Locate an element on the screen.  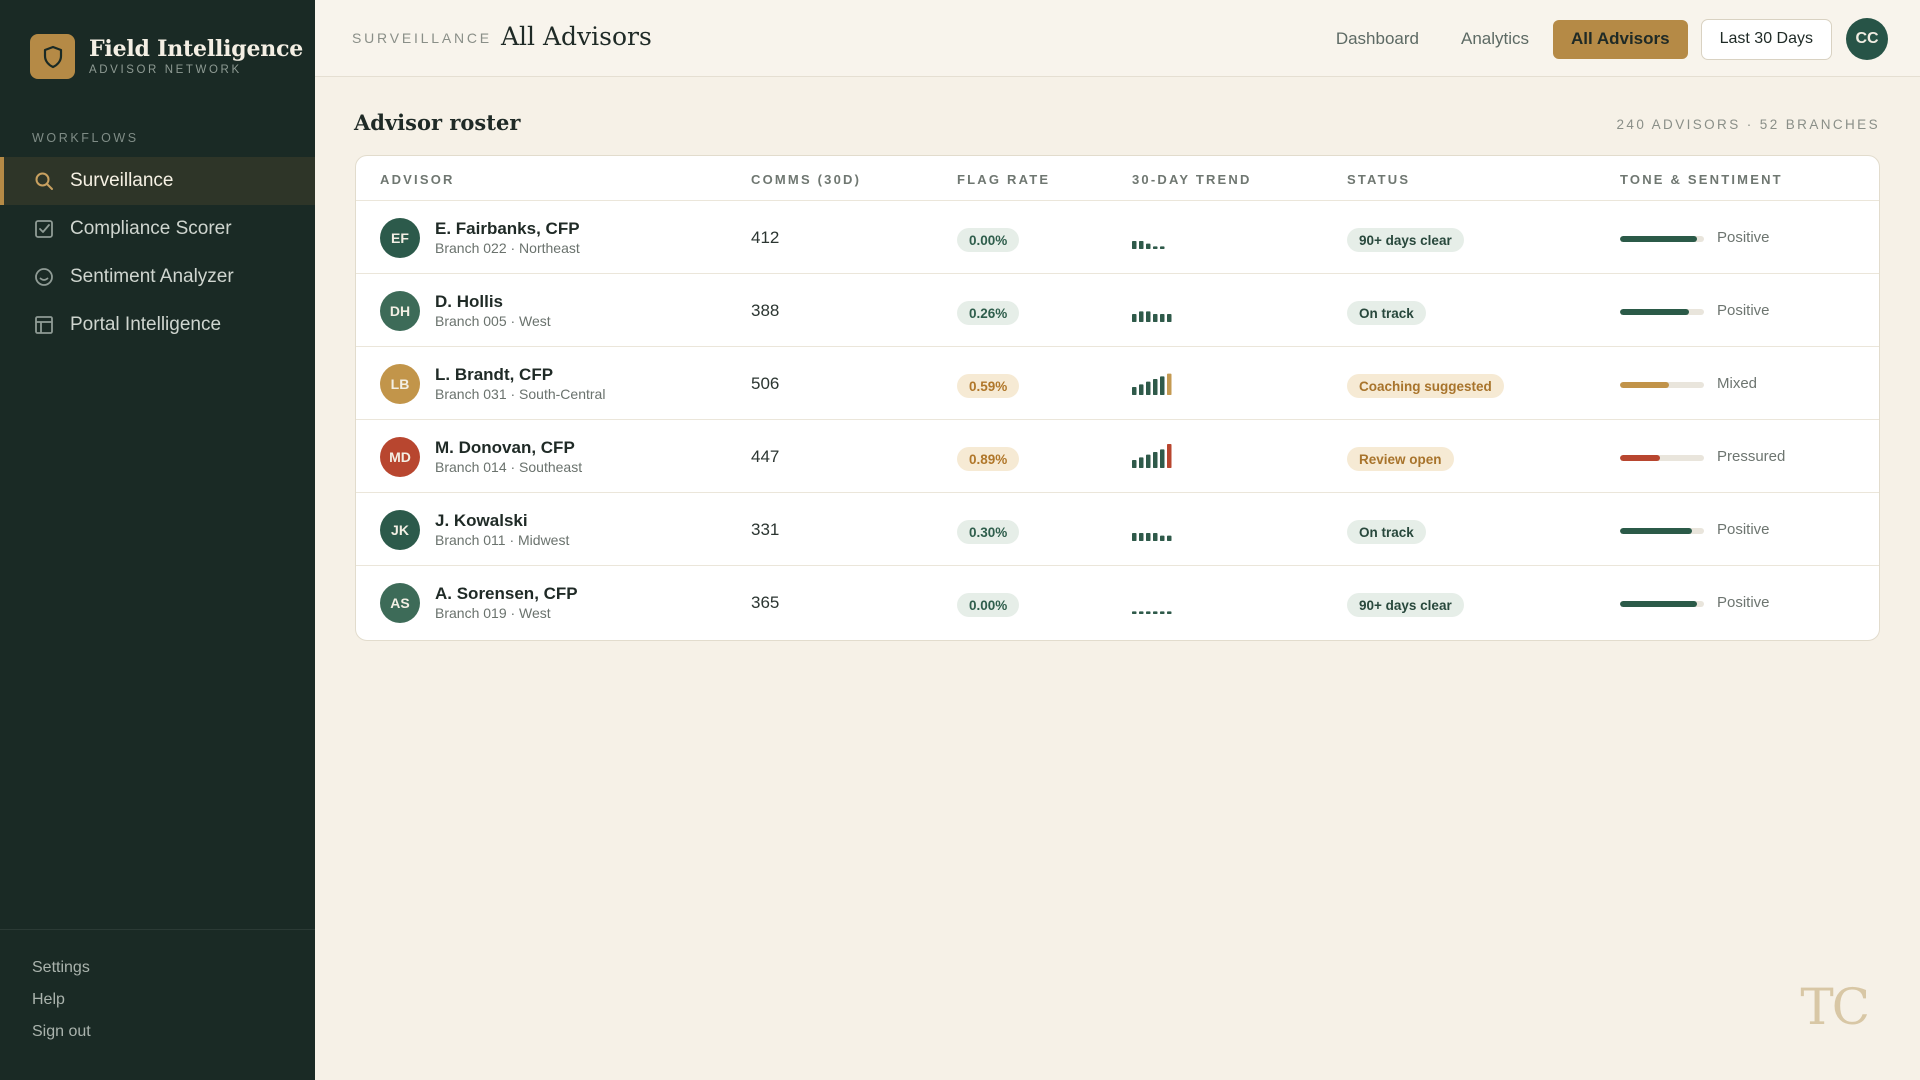
brand: Field Intelligence ADVISOR NETWORK is located at coordinates (166, 56).